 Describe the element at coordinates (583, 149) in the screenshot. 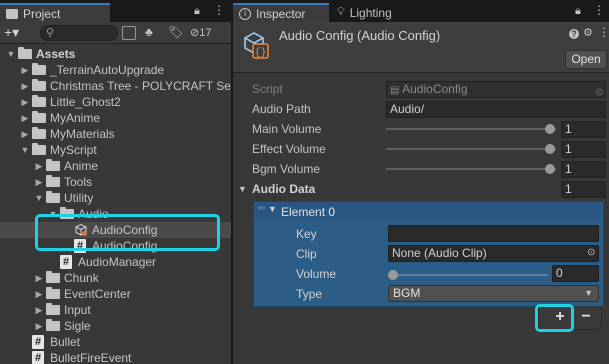

I see `effect-volume-input: 1` at that location.